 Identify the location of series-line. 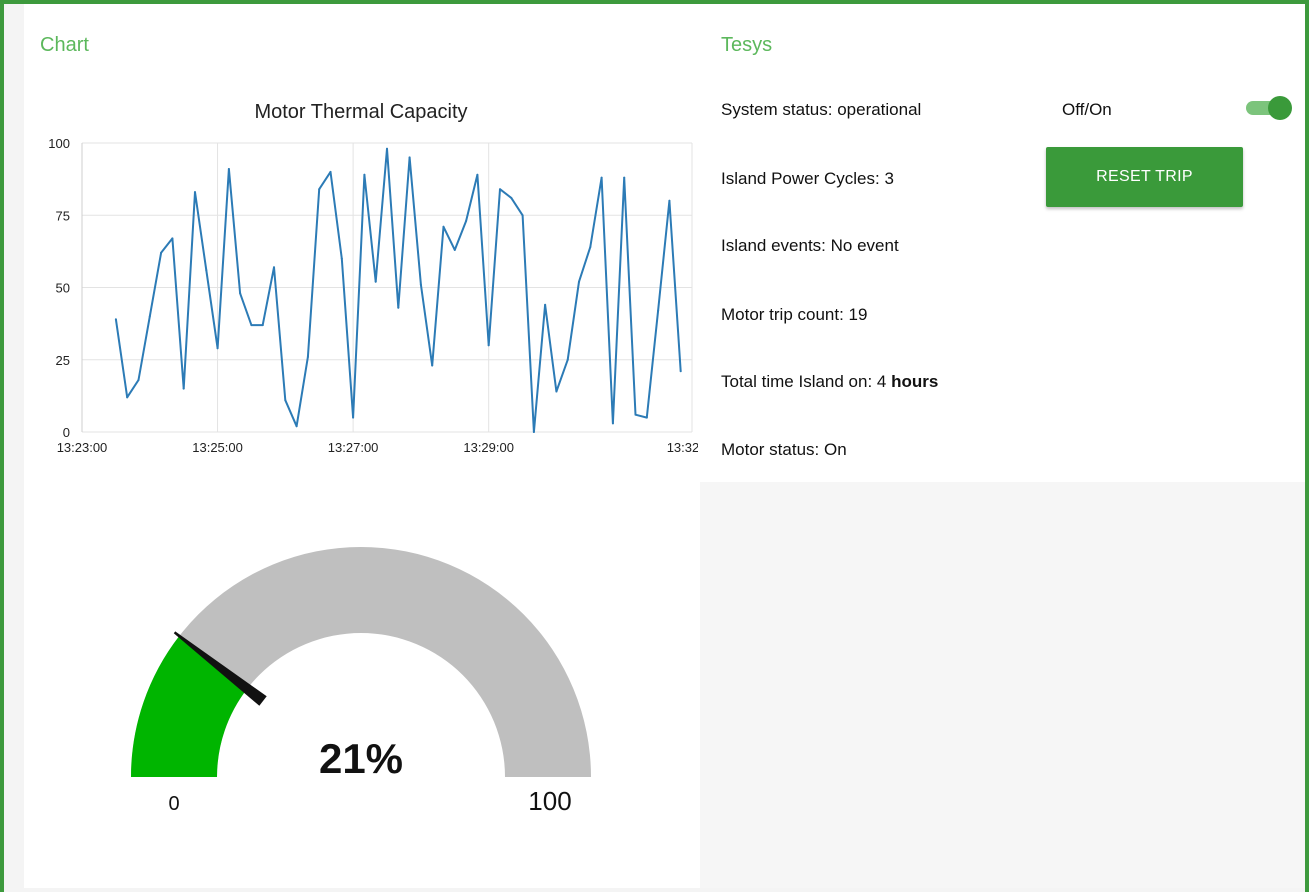
(398, 290).